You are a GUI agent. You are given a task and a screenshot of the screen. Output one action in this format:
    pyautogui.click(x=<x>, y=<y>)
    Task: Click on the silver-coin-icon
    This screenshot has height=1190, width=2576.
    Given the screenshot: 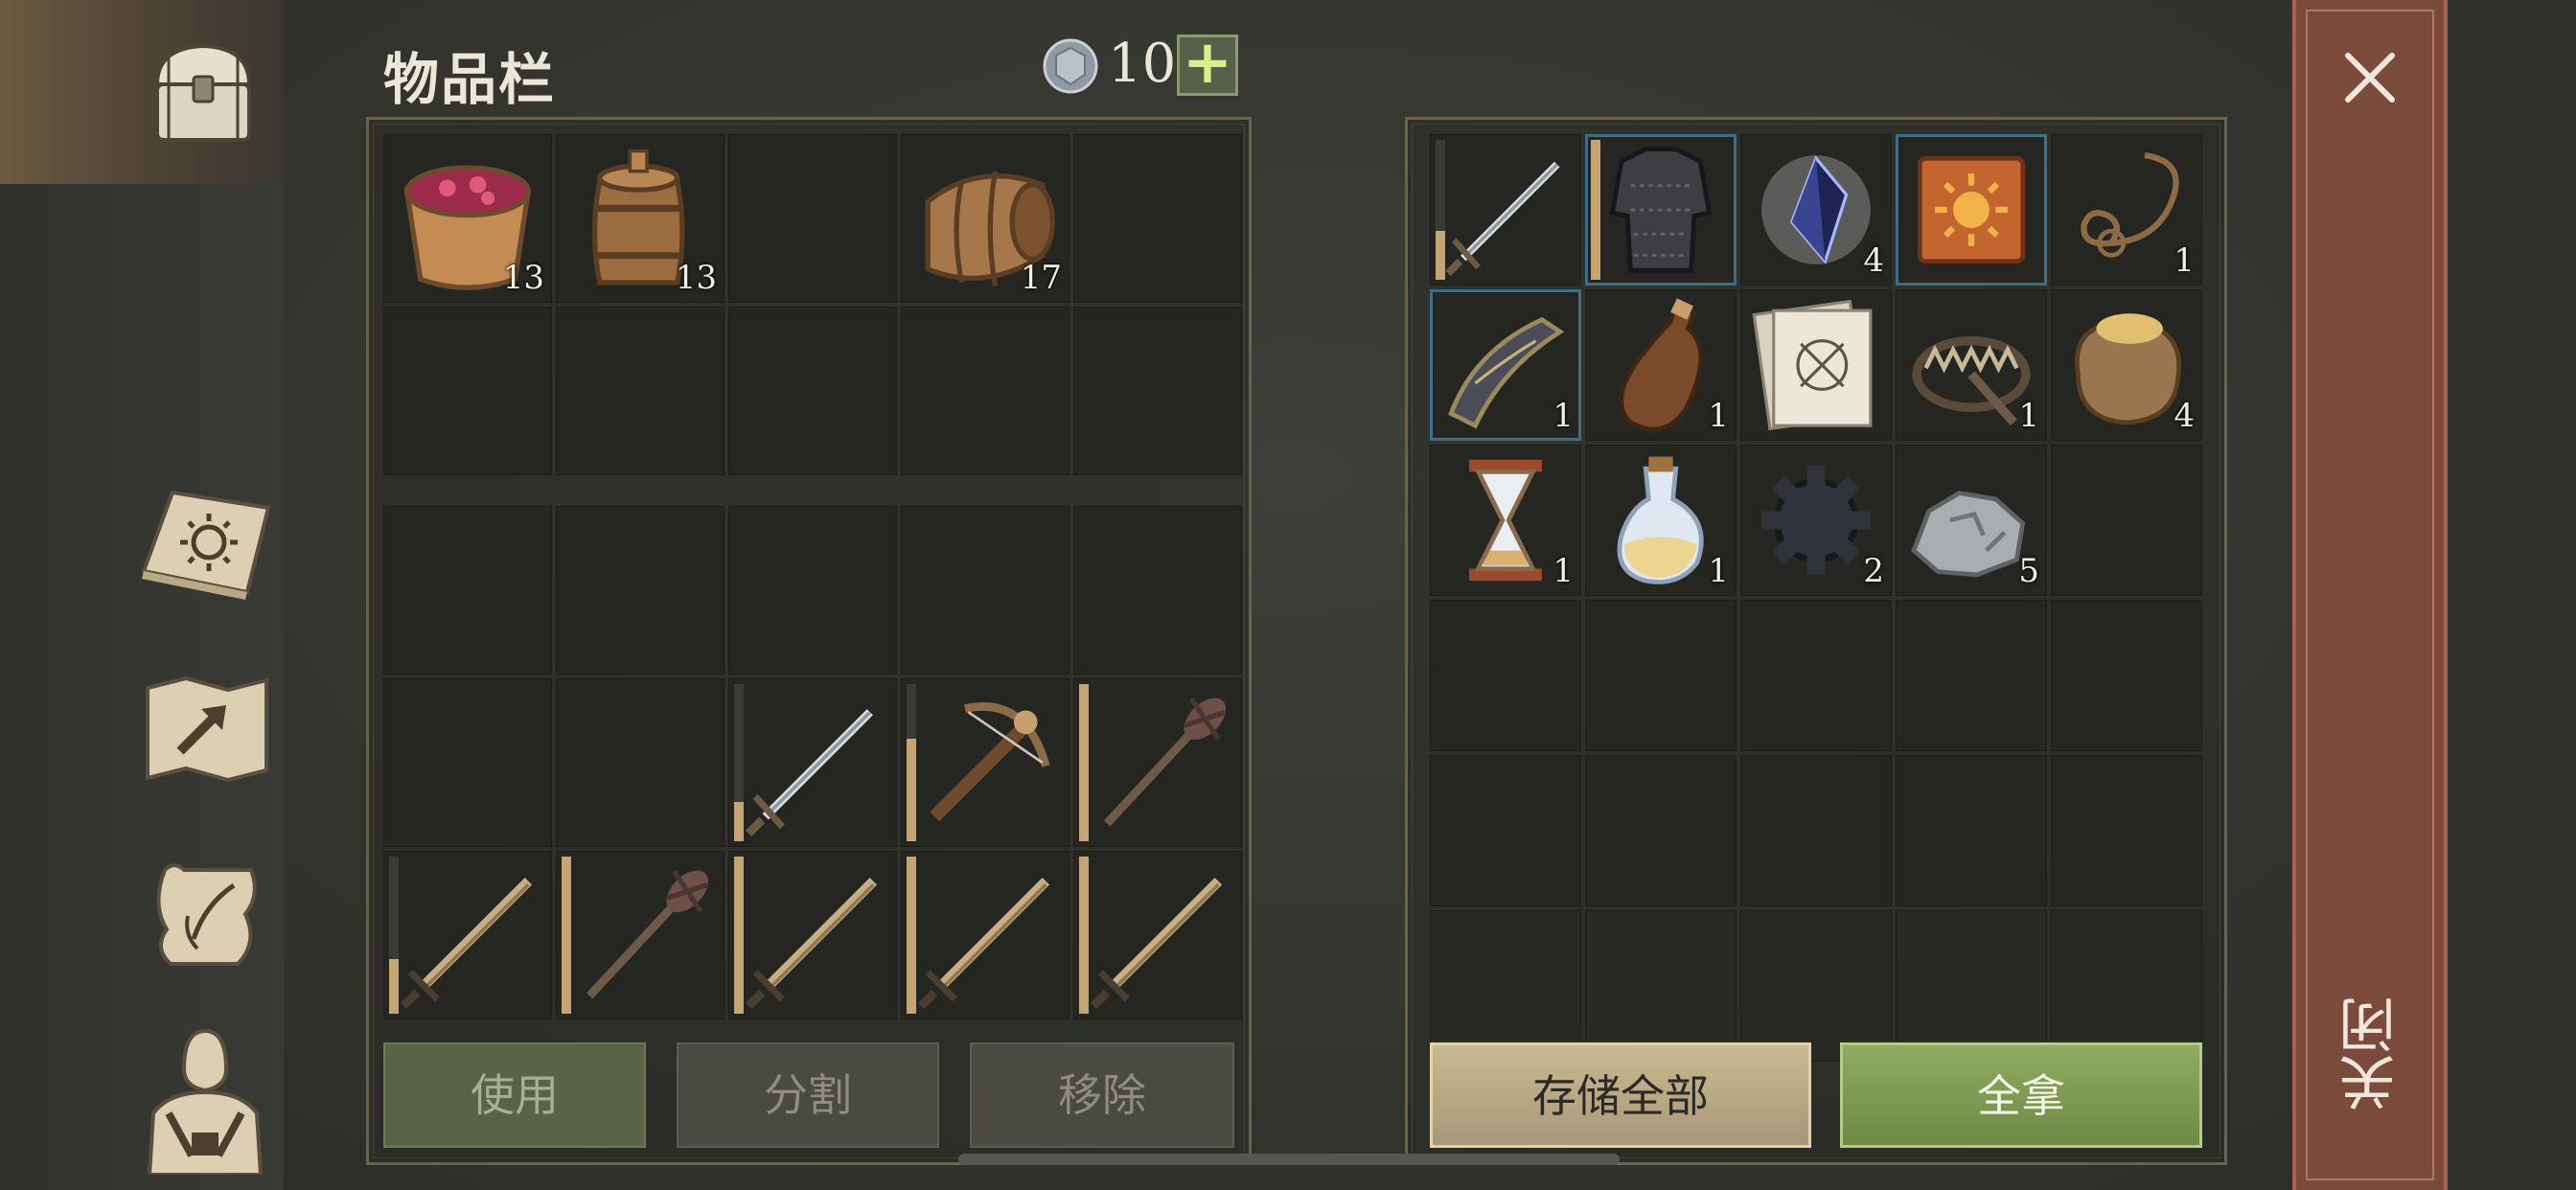 What is the action you would take?
    pyautogui.click(x=1070, y=68)
    